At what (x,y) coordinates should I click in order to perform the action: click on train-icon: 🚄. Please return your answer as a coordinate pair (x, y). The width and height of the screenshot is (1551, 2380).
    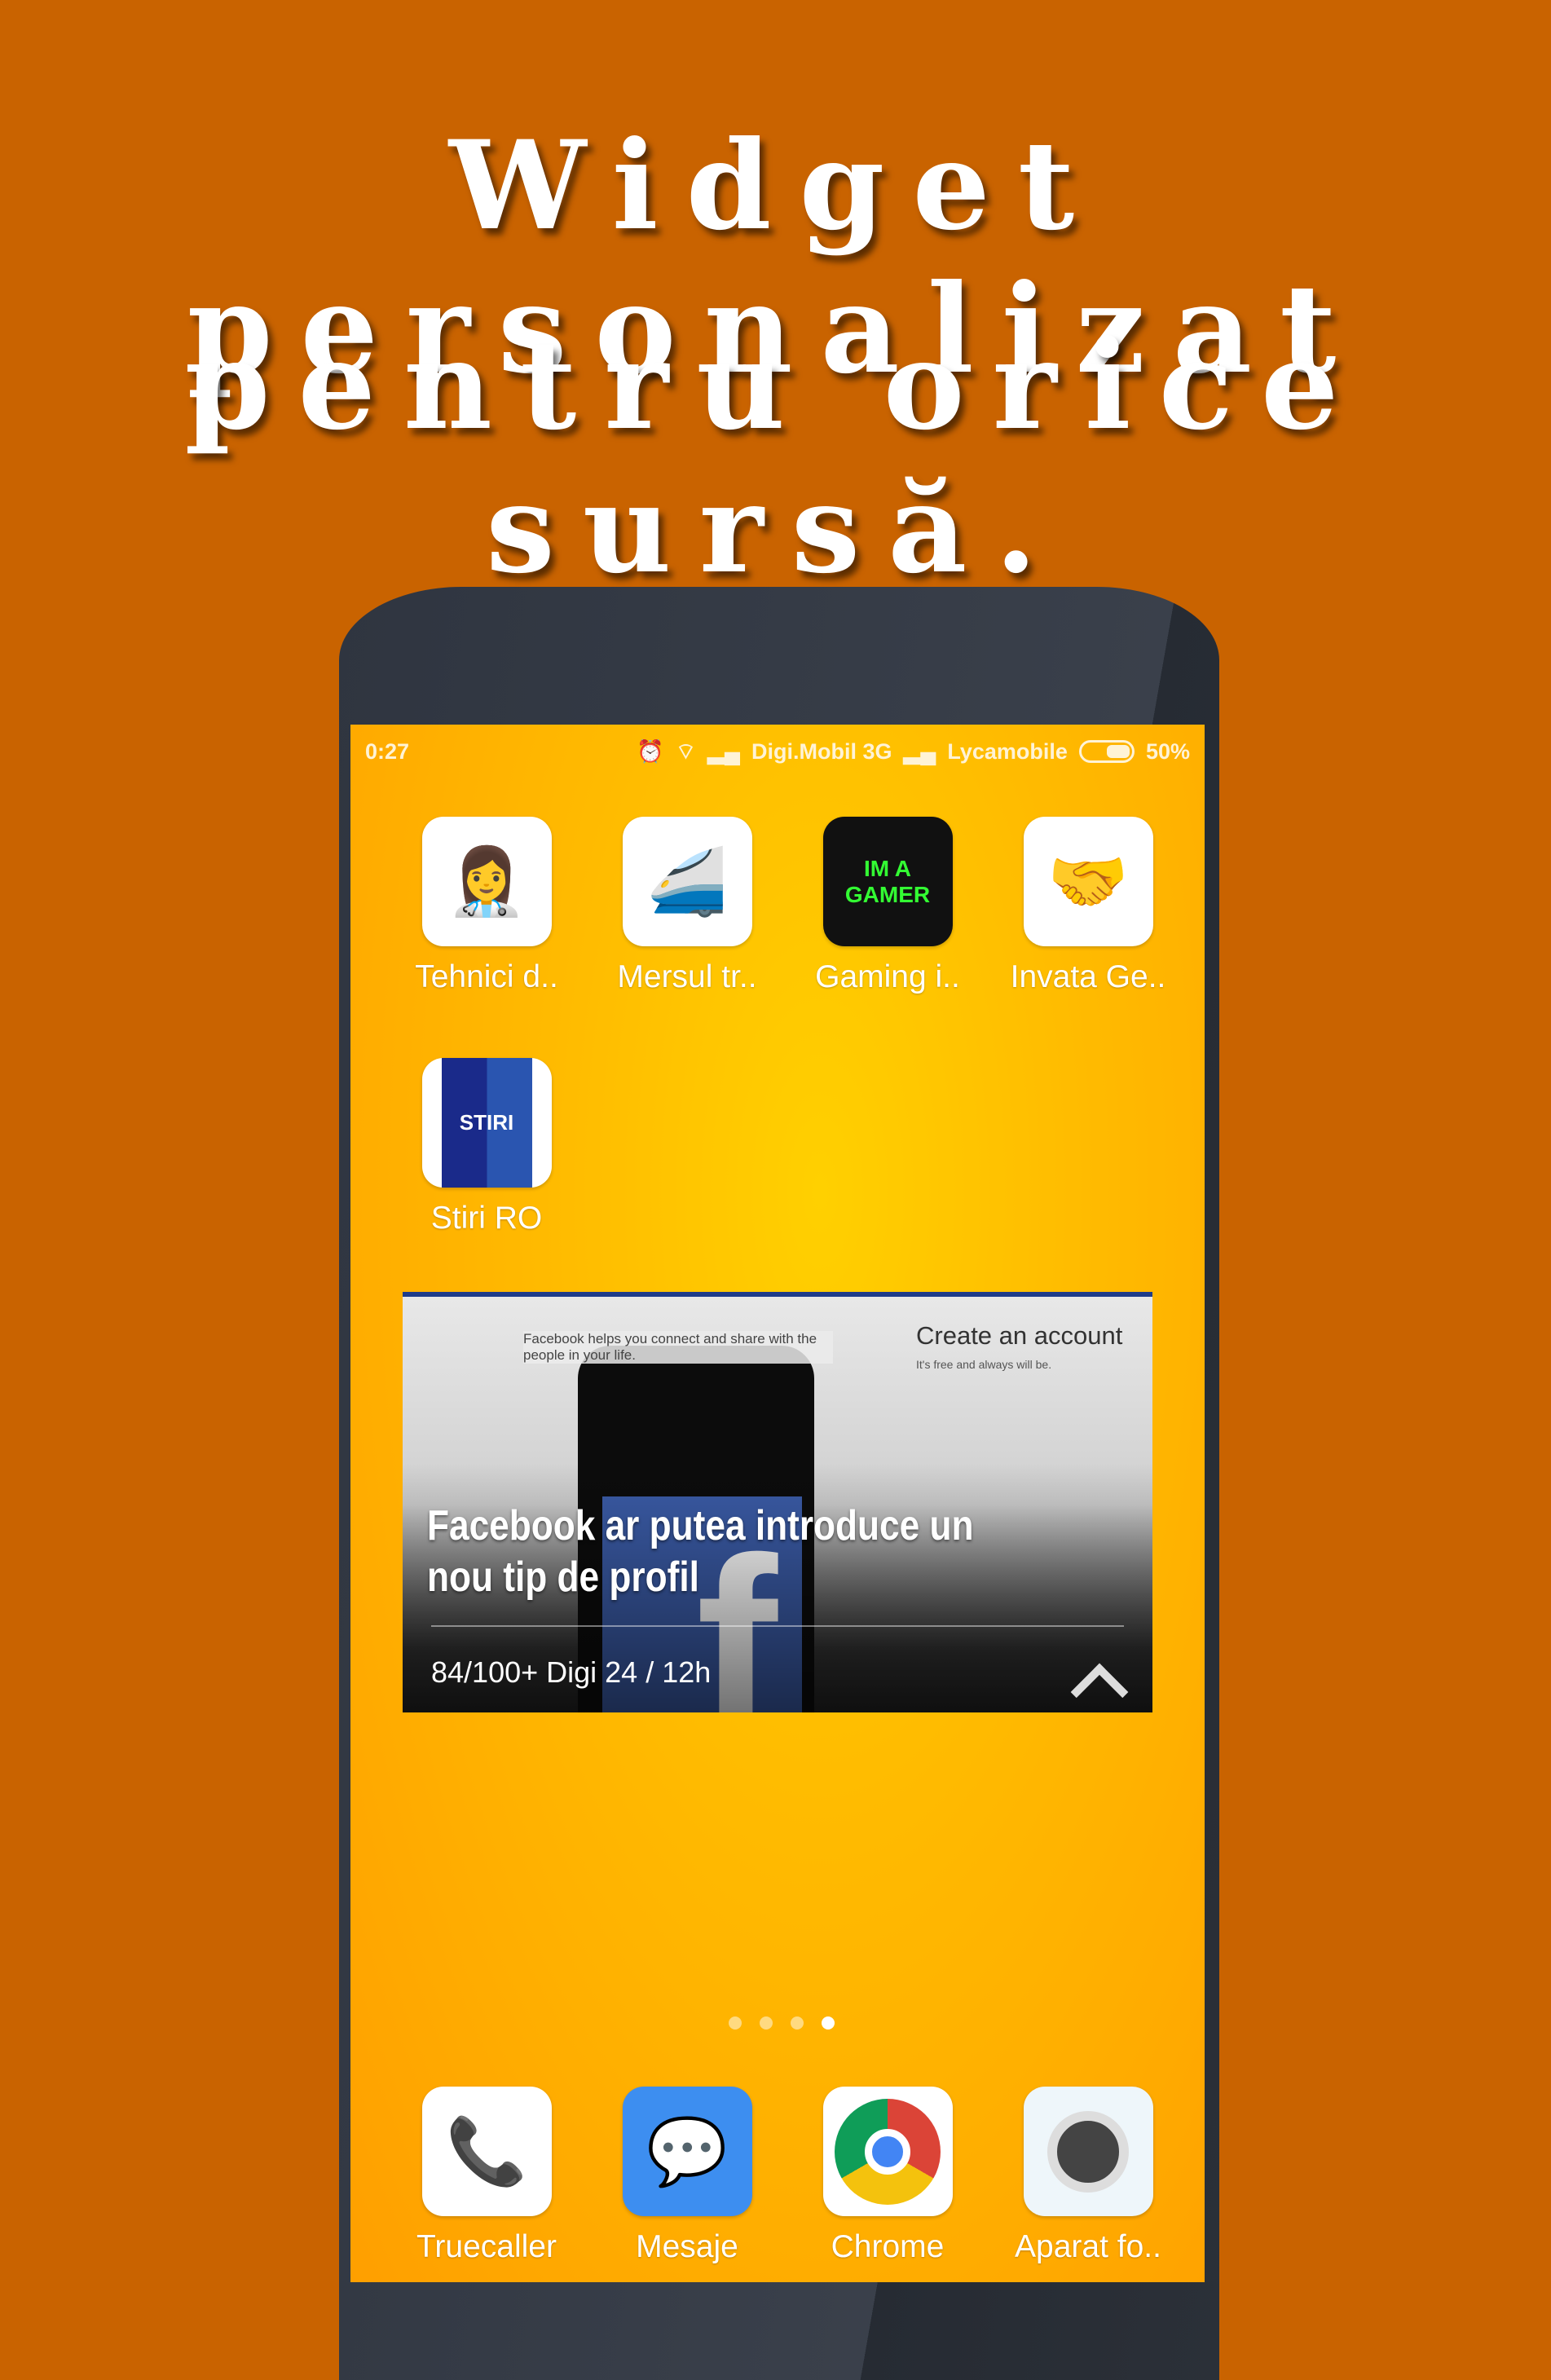
    Looking at the image, I should click on (687, 882).